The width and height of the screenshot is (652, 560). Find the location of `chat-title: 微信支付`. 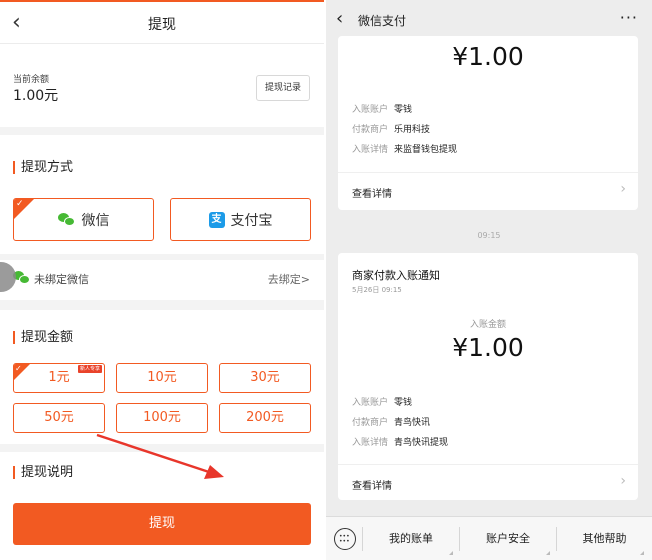

chat-title: 微信支付 is located at coordinates (382, 21).